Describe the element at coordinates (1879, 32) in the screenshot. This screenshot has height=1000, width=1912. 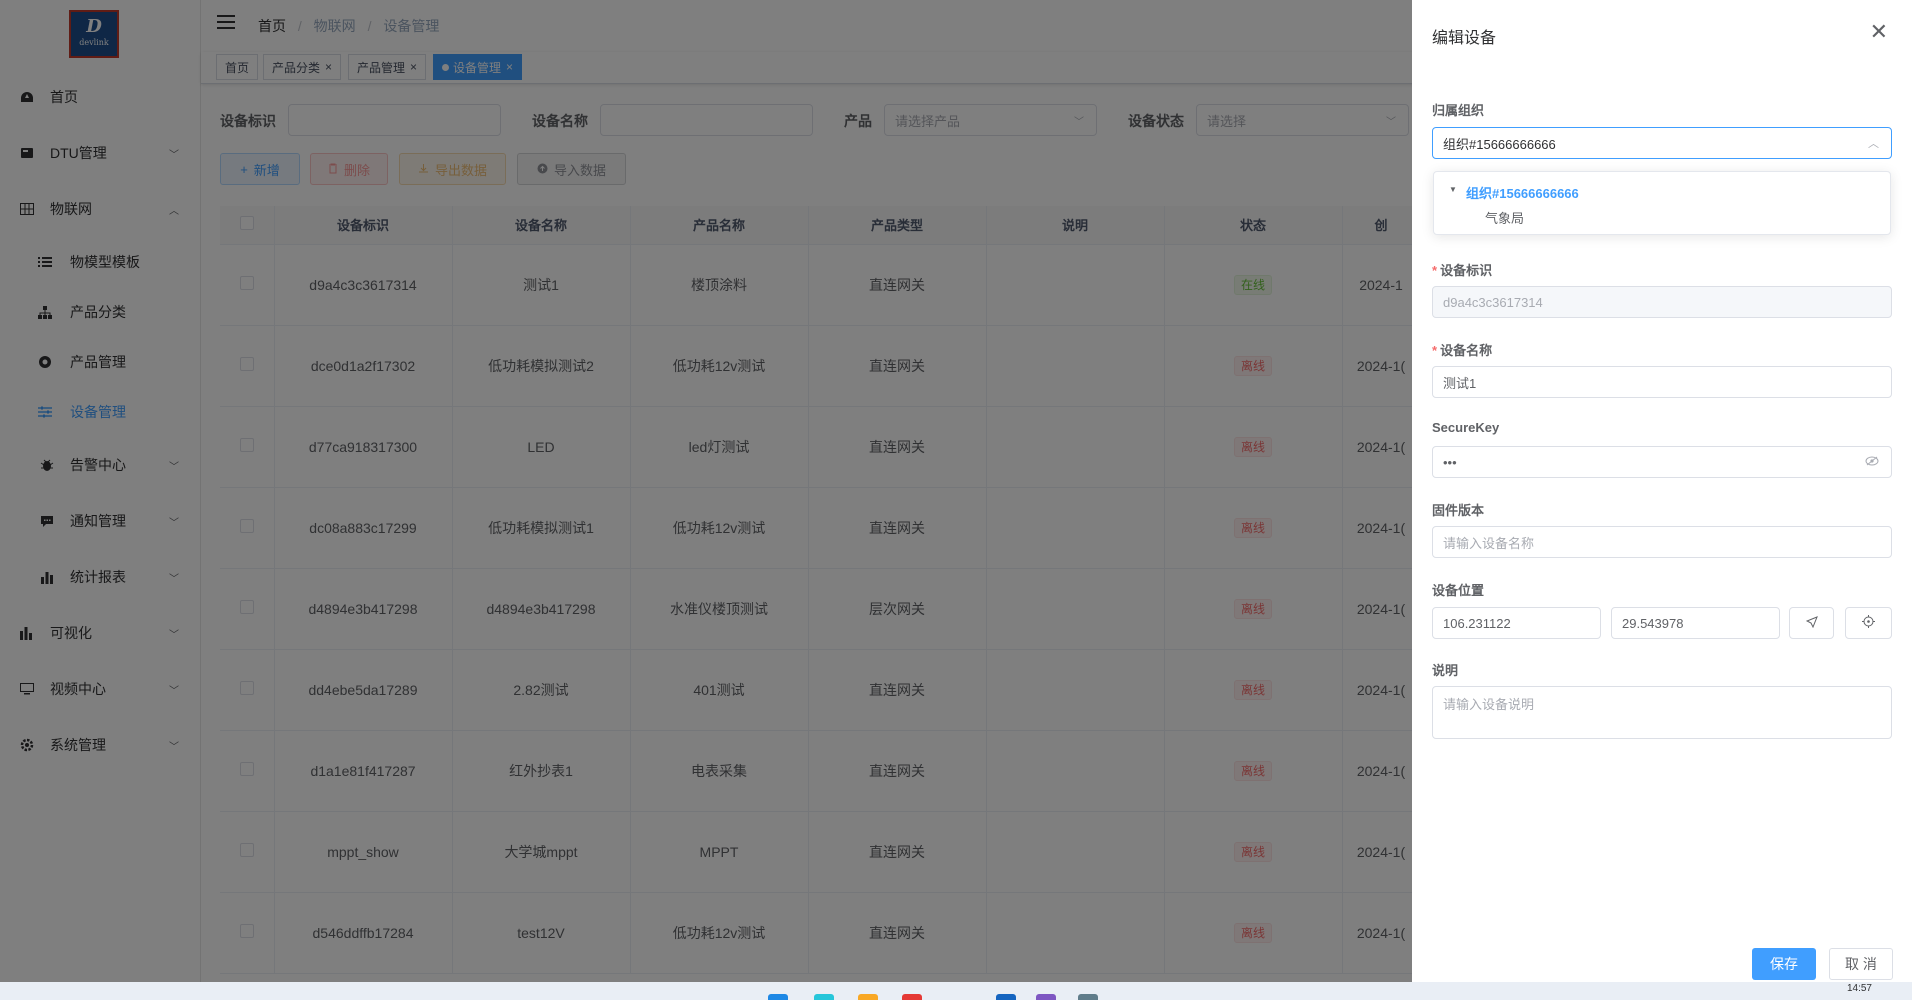
I see `close-icon: ✕` at that location.